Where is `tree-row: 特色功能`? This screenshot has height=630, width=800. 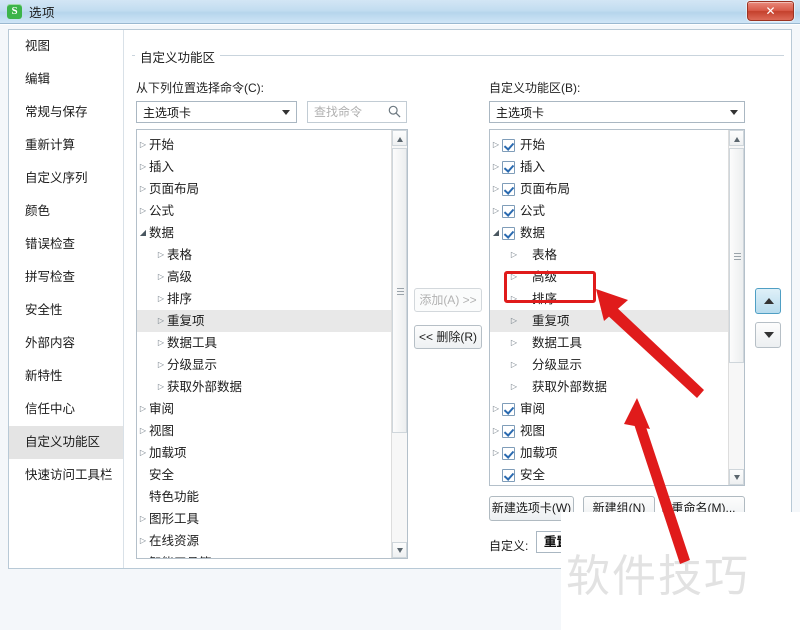
tree-row: 特色功能 is located at coordinates (264, 497).